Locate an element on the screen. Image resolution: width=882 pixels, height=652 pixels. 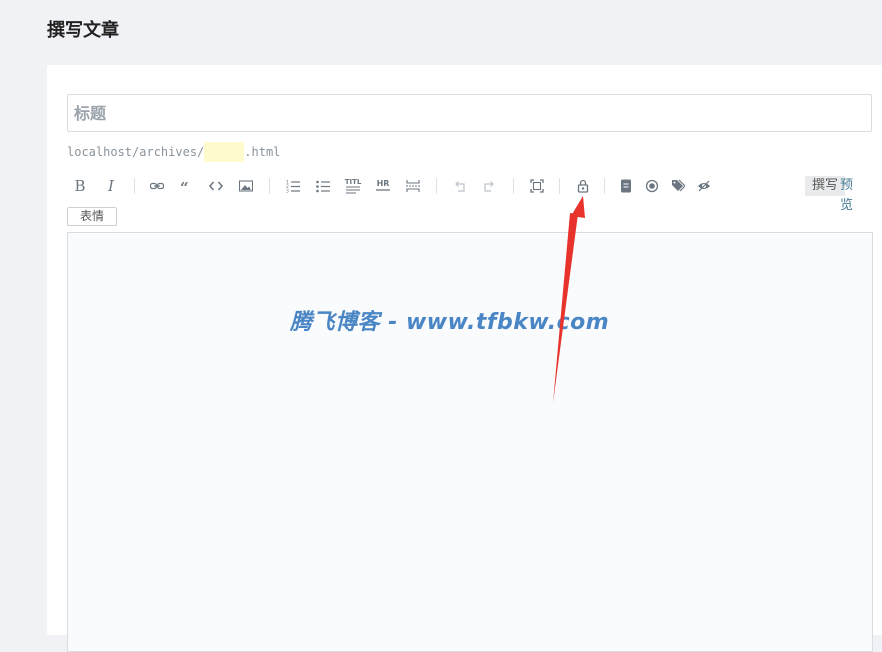
quote-icon: “ is located at coordinates (184, 186).